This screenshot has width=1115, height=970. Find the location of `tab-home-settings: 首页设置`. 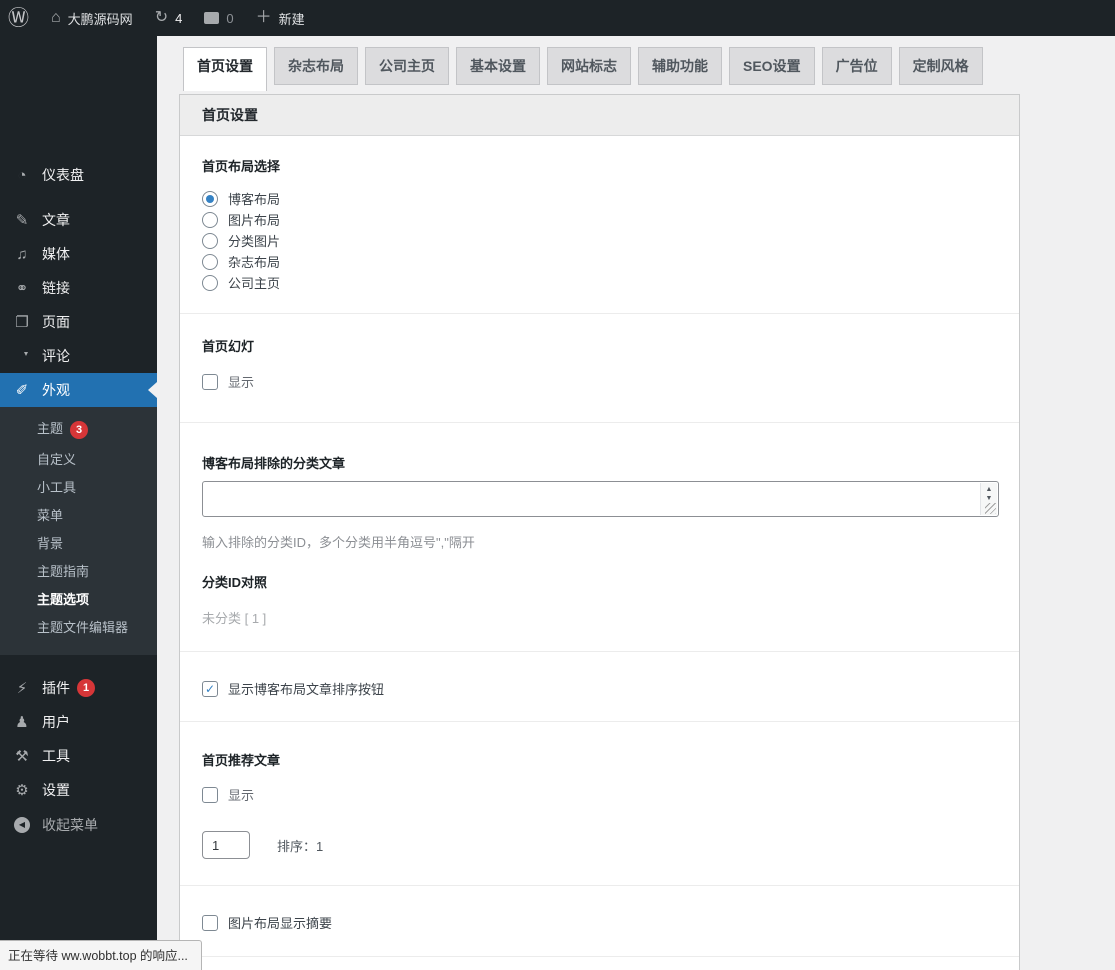

tab-home-settings: 首页设置 is located at coordinates (225, 69).